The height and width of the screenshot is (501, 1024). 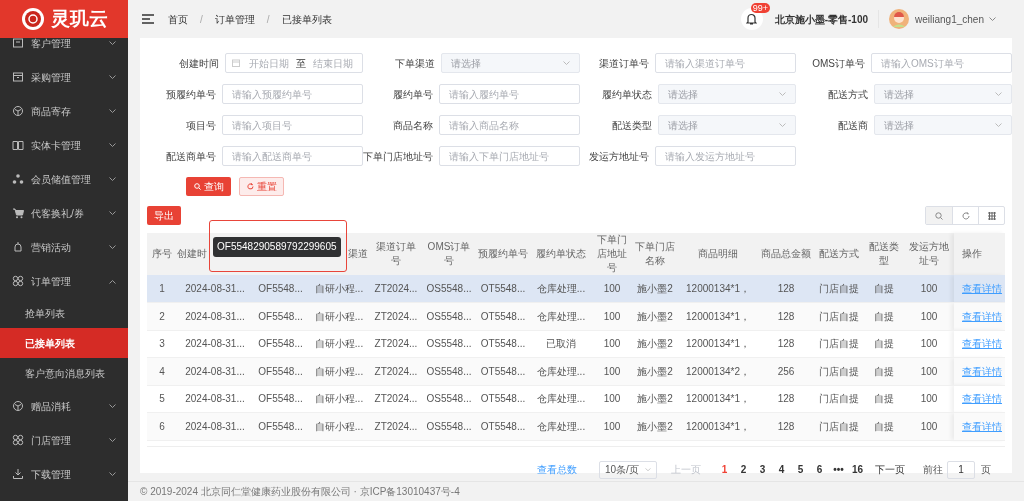 I want to click on search-button: 查询, so click(x=208, y=186).